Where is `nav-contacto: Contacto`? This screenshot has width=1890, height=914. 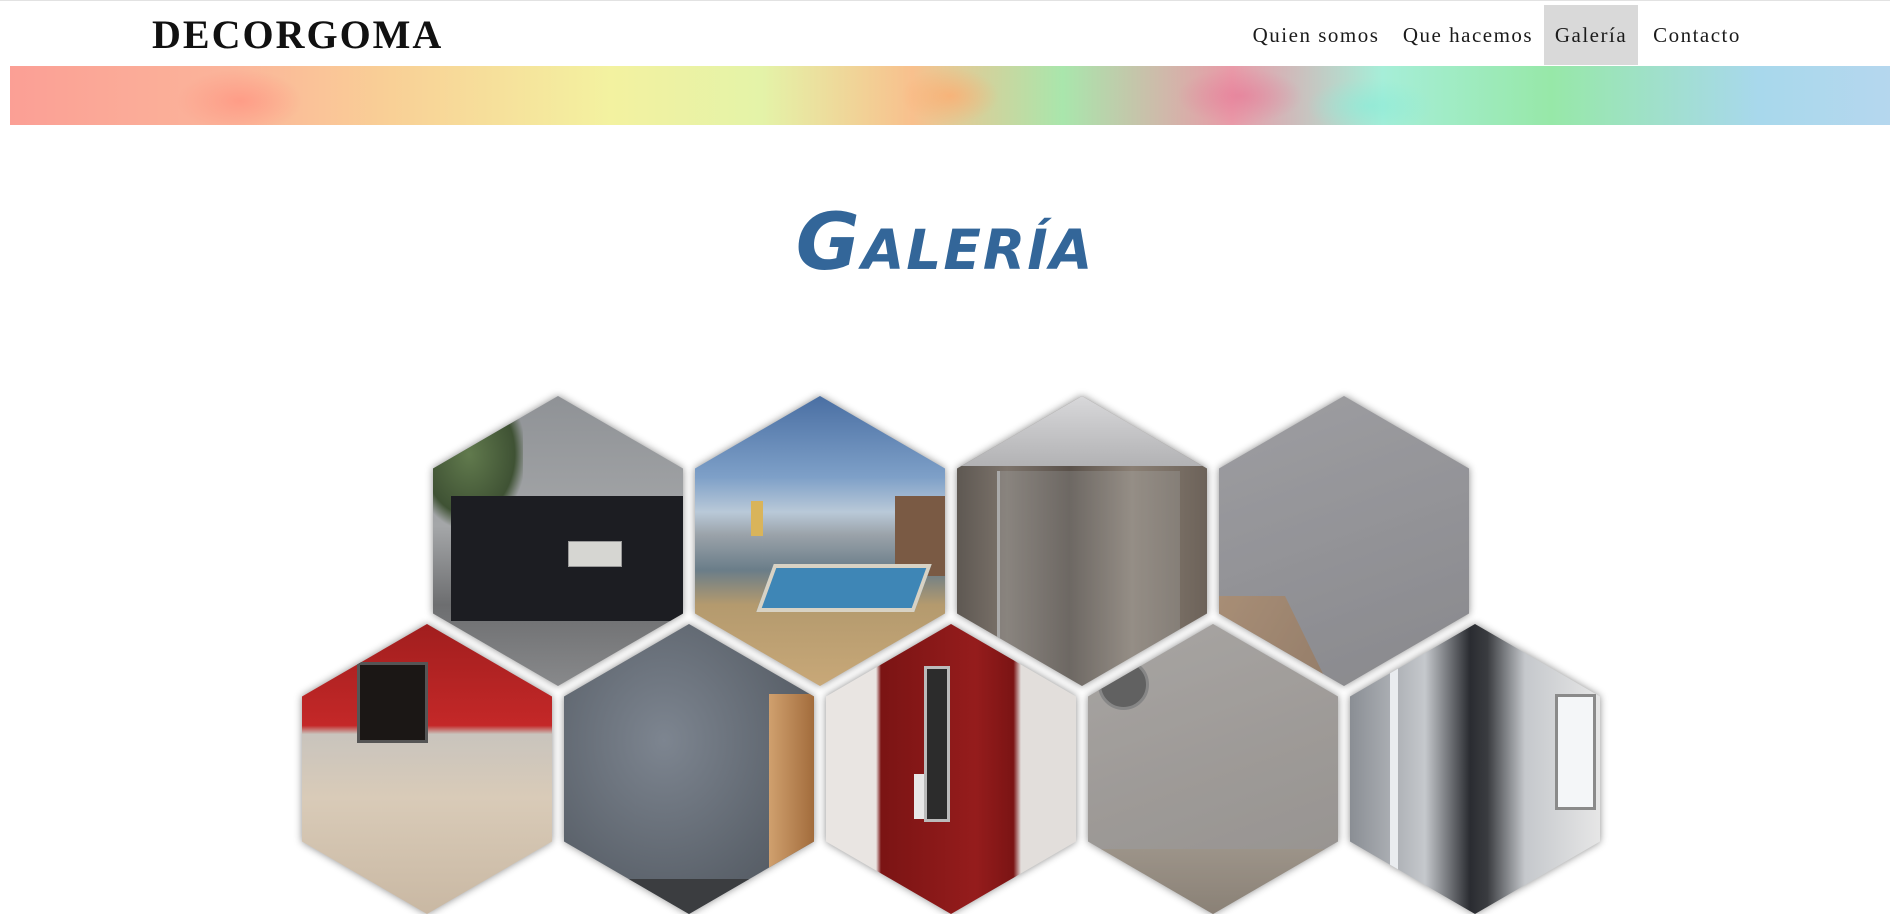 nav-contacto: Contacto is located at coordinates (1697, 35).